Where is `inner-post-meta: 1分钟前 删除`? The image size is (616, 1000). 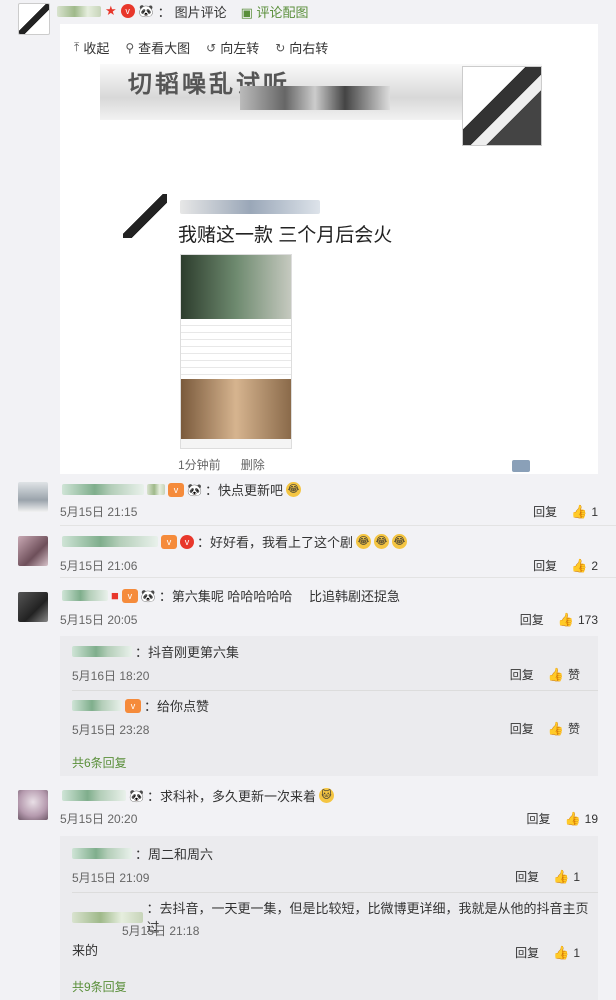
inner-post-meta: 1分钟前 删除 is located at coordinates (221, 464).